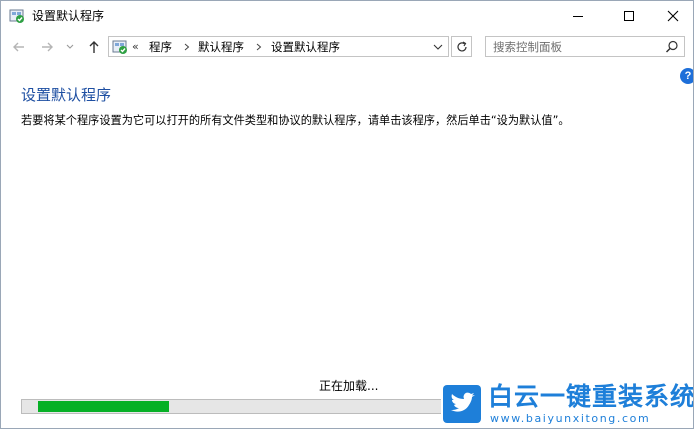 The image size is (694, 429). What do you see at coordinates (66, 95) in the screenshot?
I see `page-title: 设置默认程序` at bounding box center [66, 95].